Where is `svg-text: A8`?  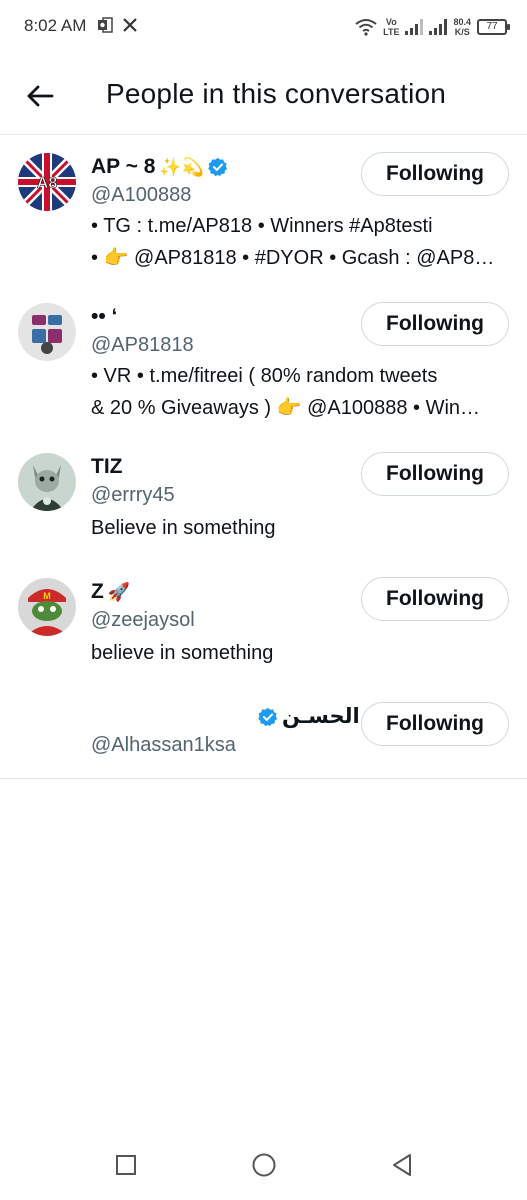 svg-text: A8 is located at coordinates (47, 183).